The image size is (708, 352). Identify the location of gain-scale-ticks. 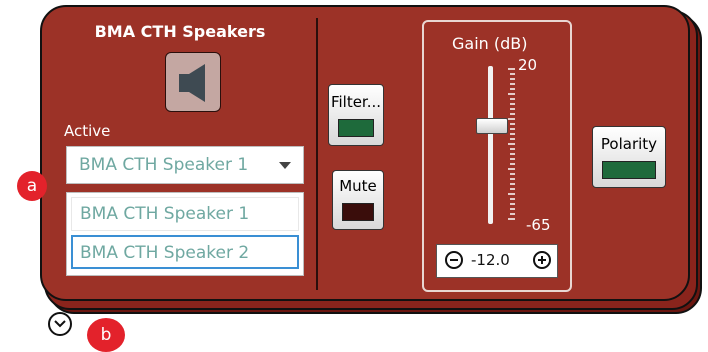
(511, 144).